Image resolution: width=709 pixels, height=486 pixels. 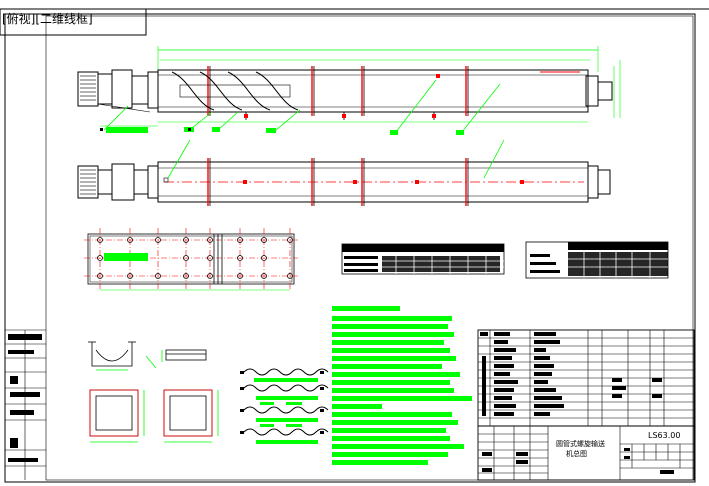 What do you see at coordinates (184, 355) in the screenshot?
I see `cover-section-detail` at bounding box center [184, 355].